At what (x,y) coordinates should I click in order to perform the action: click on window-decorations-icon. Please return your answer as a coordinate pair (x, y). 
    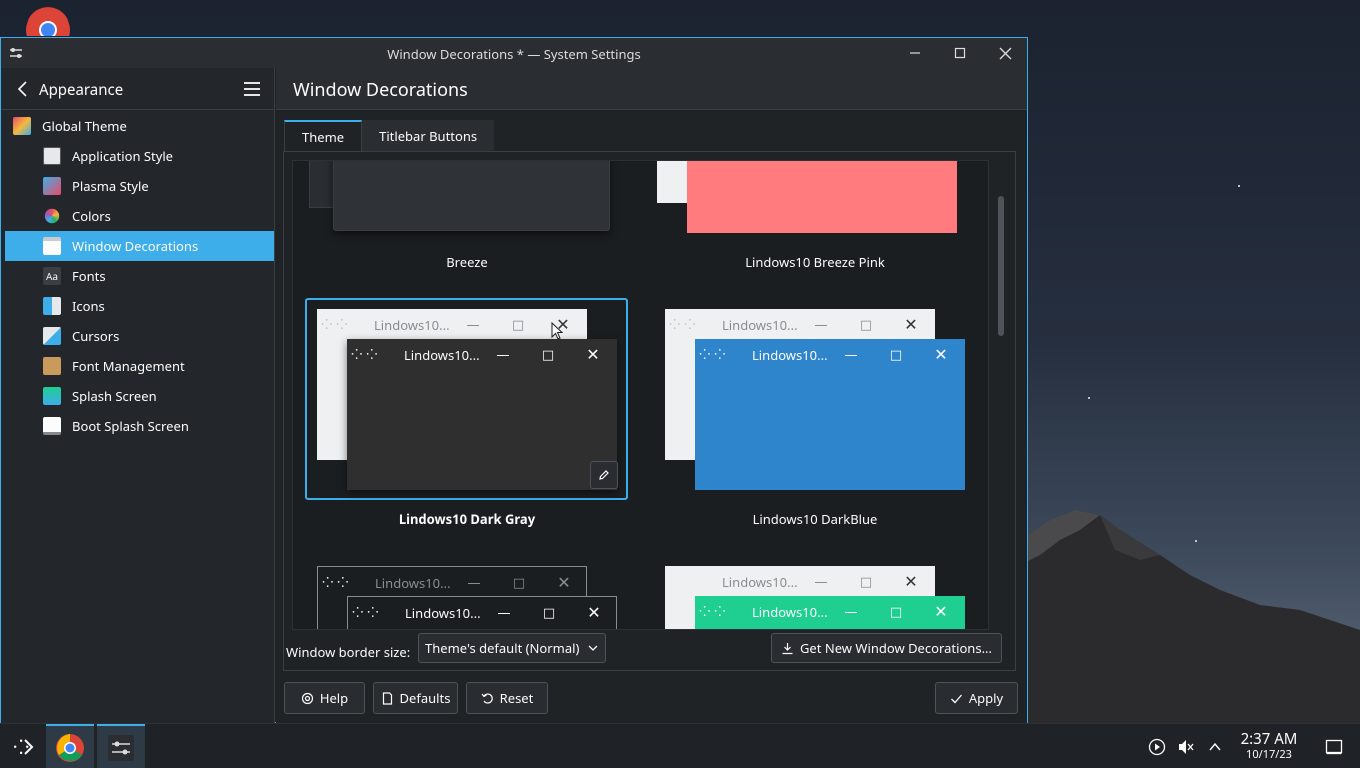
    Looking at the image, I should click on (52, 246).